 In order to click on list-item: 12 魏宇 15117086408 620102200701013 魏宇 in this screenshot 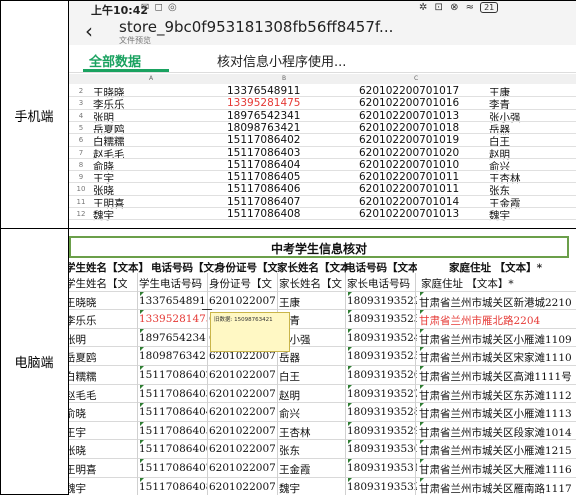, I will do `click(322, 215)`.